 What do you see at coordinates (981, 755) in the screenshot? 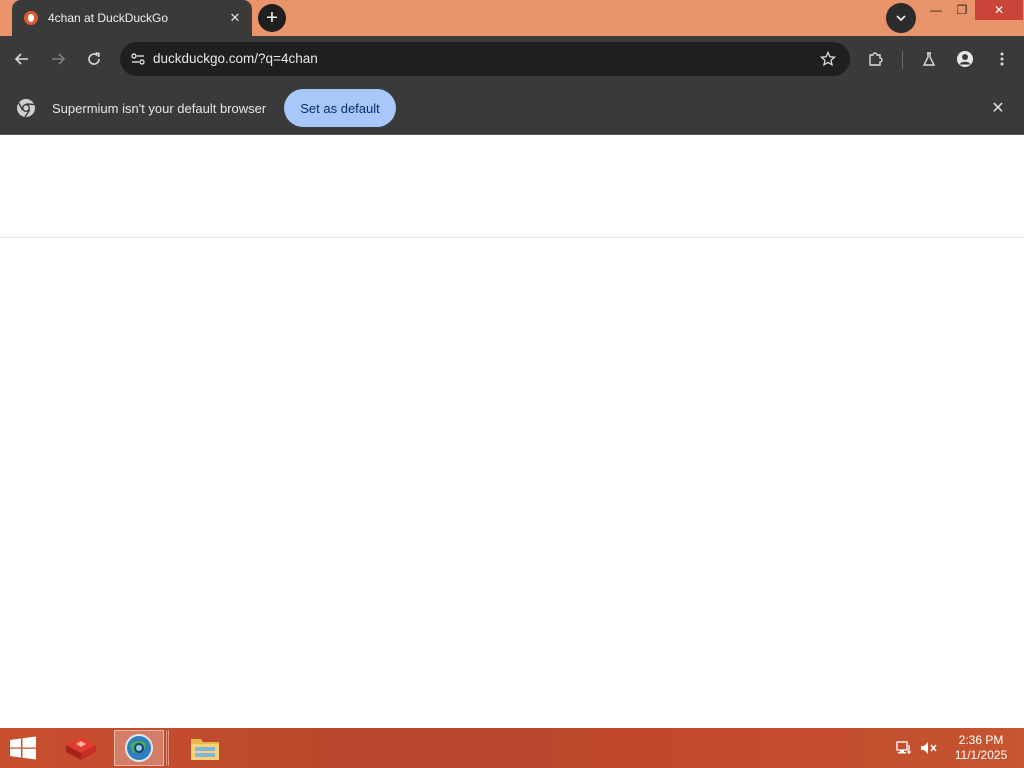
I see `clock-date: 11/1/2025` at bounding box center [981, 755].